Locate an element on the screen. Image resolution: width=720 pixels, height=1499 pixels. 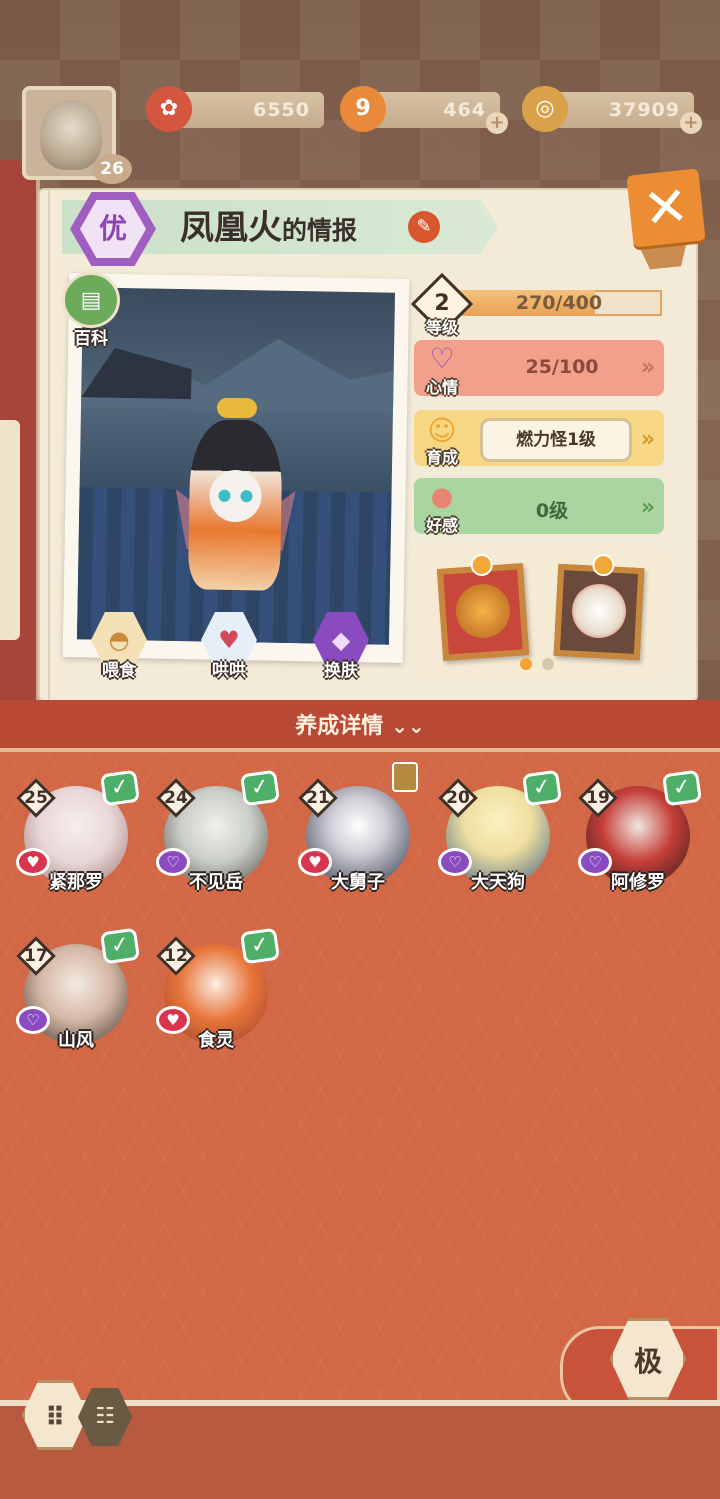
affection-value: 0级 is located at coordinates (552, 511).